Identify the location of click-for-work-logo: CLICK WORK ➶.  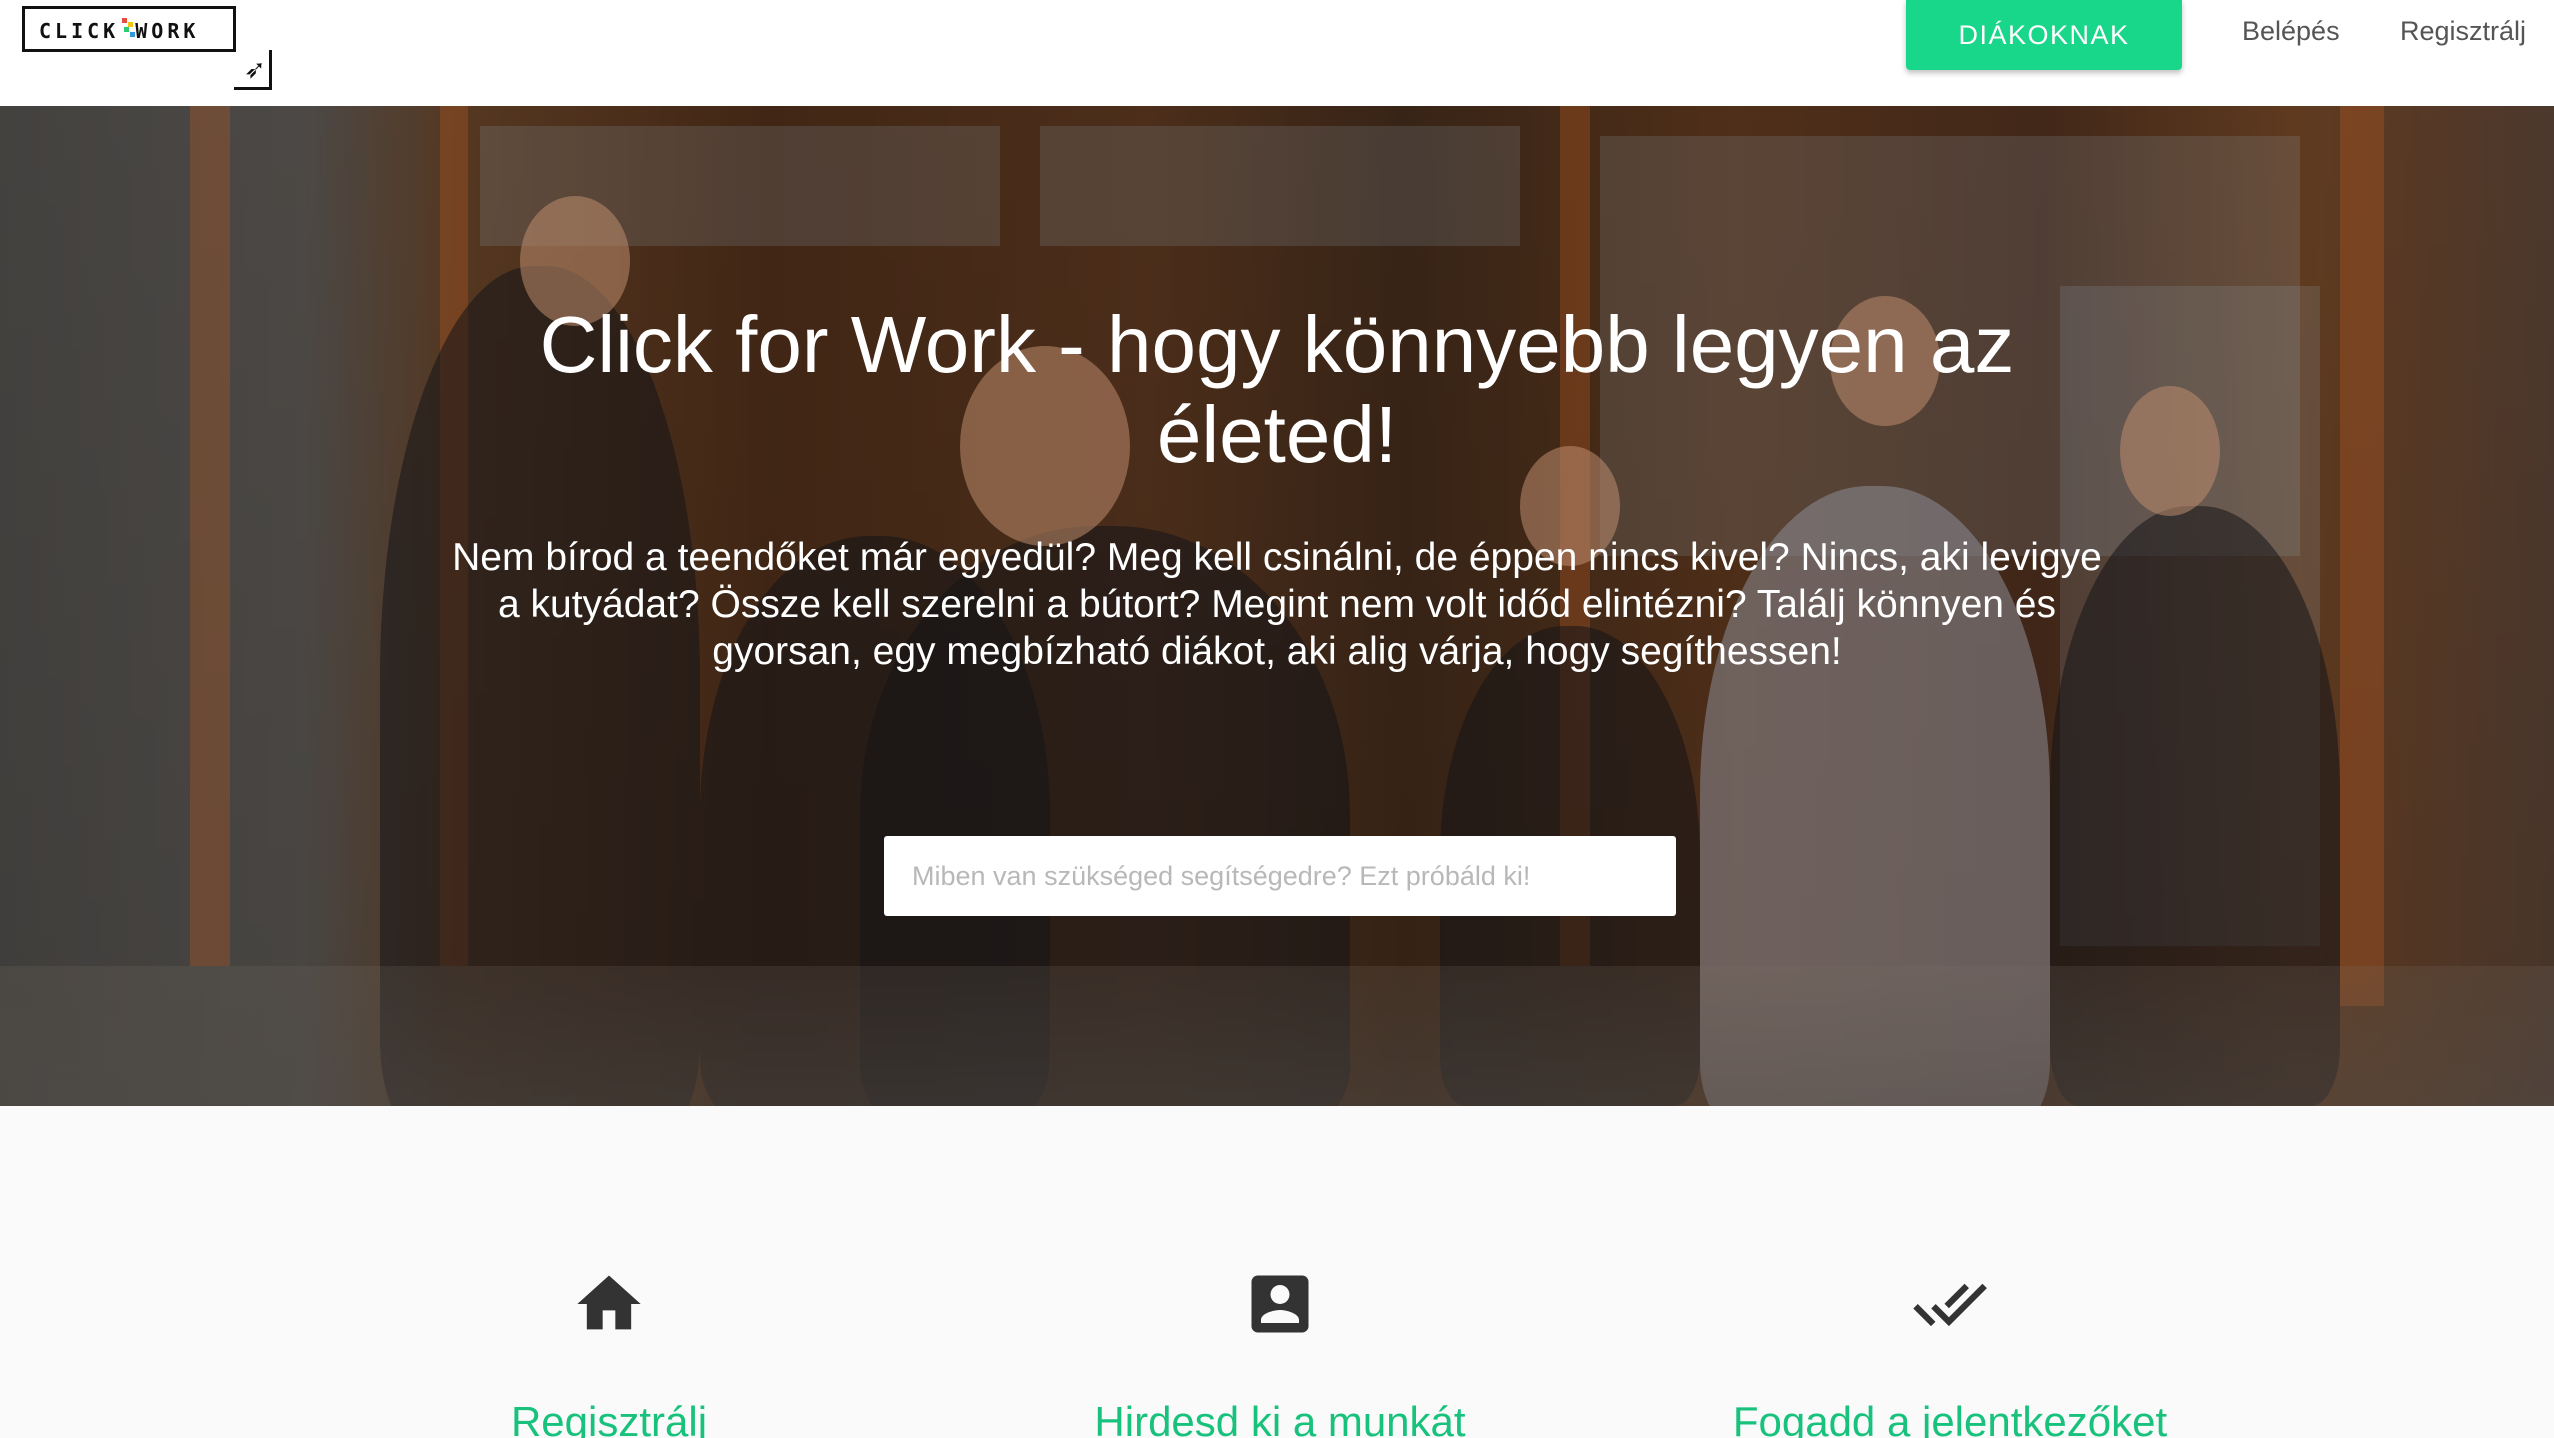
(148, 48).